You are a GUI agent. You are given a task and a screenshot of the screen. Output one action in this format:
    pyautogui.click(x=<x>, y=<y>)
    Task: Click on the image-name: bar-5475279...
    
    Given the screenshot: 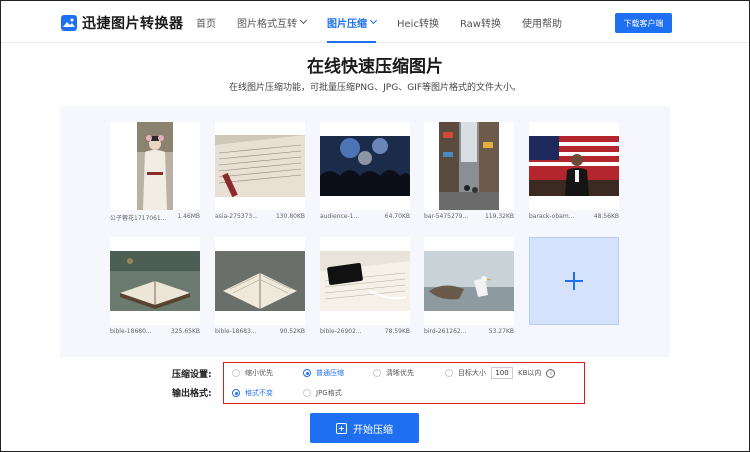 What is the action you would take?
    pyautogui.click(x=446, y=216)
    